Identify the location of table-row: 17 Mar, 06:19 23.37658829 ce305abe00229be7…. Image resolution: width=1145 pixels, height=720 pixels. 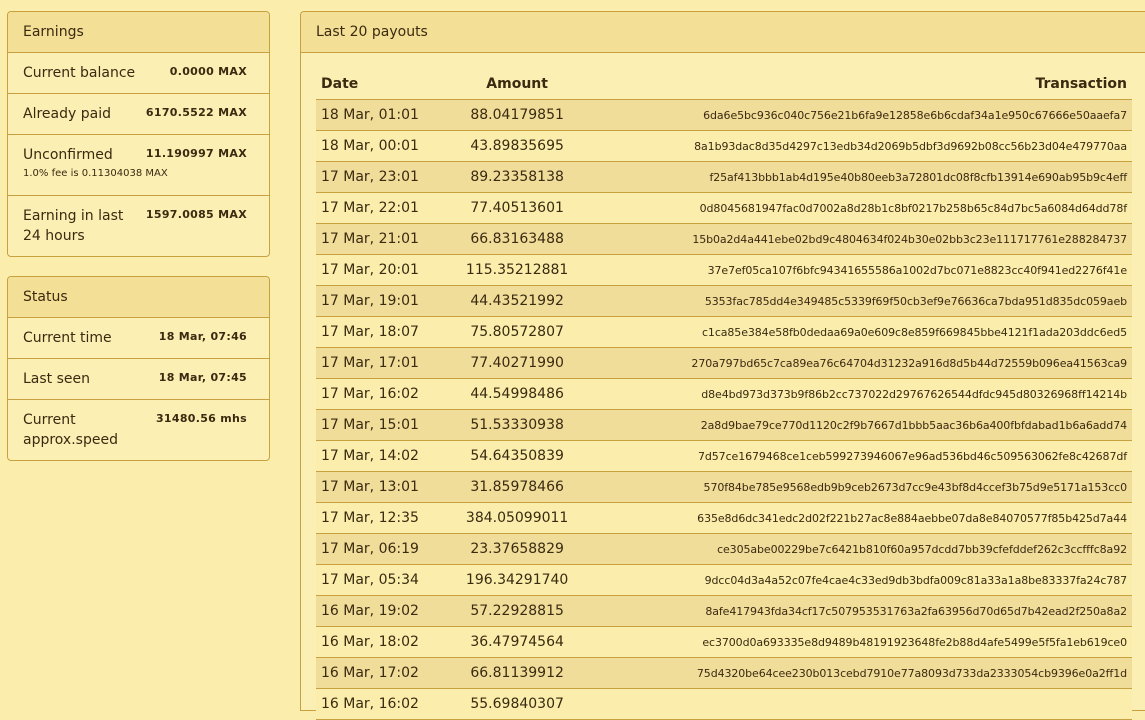
(724, 549).